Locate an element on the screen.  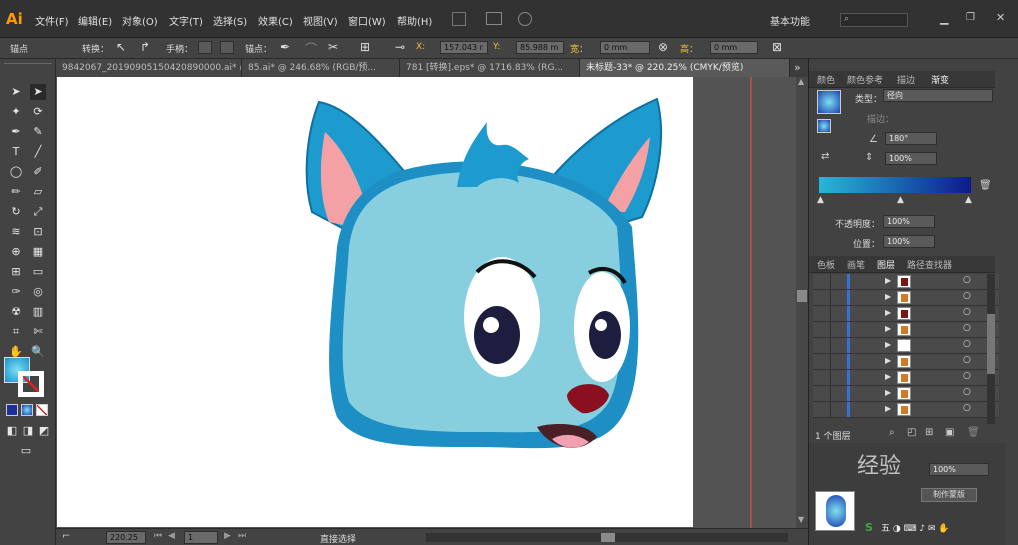
ellipse-tool-icon: ◯ is located at coordinates (16, 172).